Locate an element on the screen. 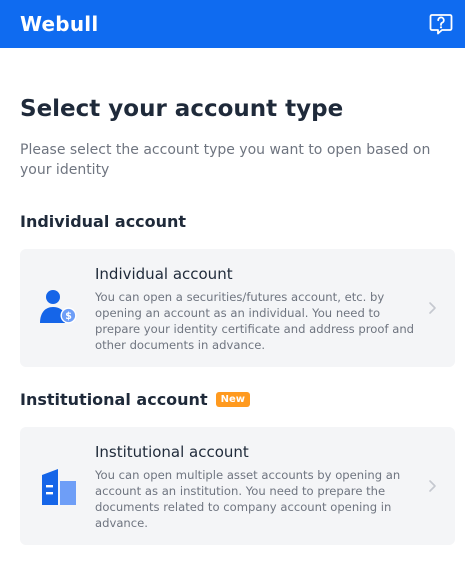 The height and width of the screenshot is (562, 465). help-button is located at coordinates (441, 24).